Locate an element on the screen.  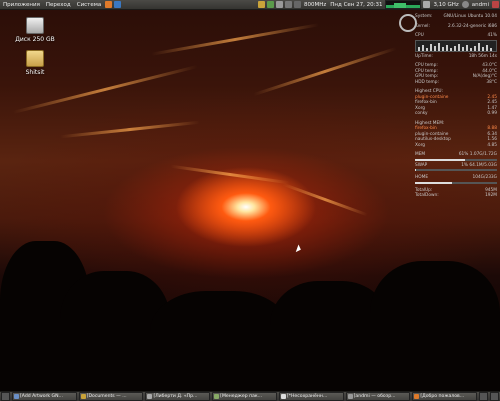
process-value: 0.99 is located at coordinates (492, 113).